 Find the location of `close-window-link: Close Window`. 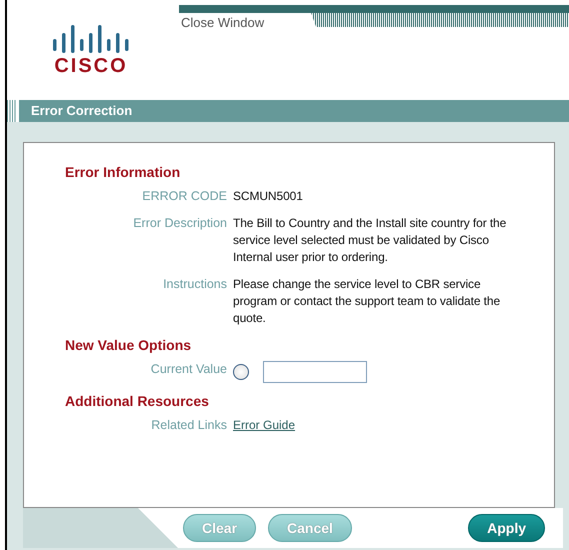

close-window-link: Close Window is located at coordinates (222, 22).